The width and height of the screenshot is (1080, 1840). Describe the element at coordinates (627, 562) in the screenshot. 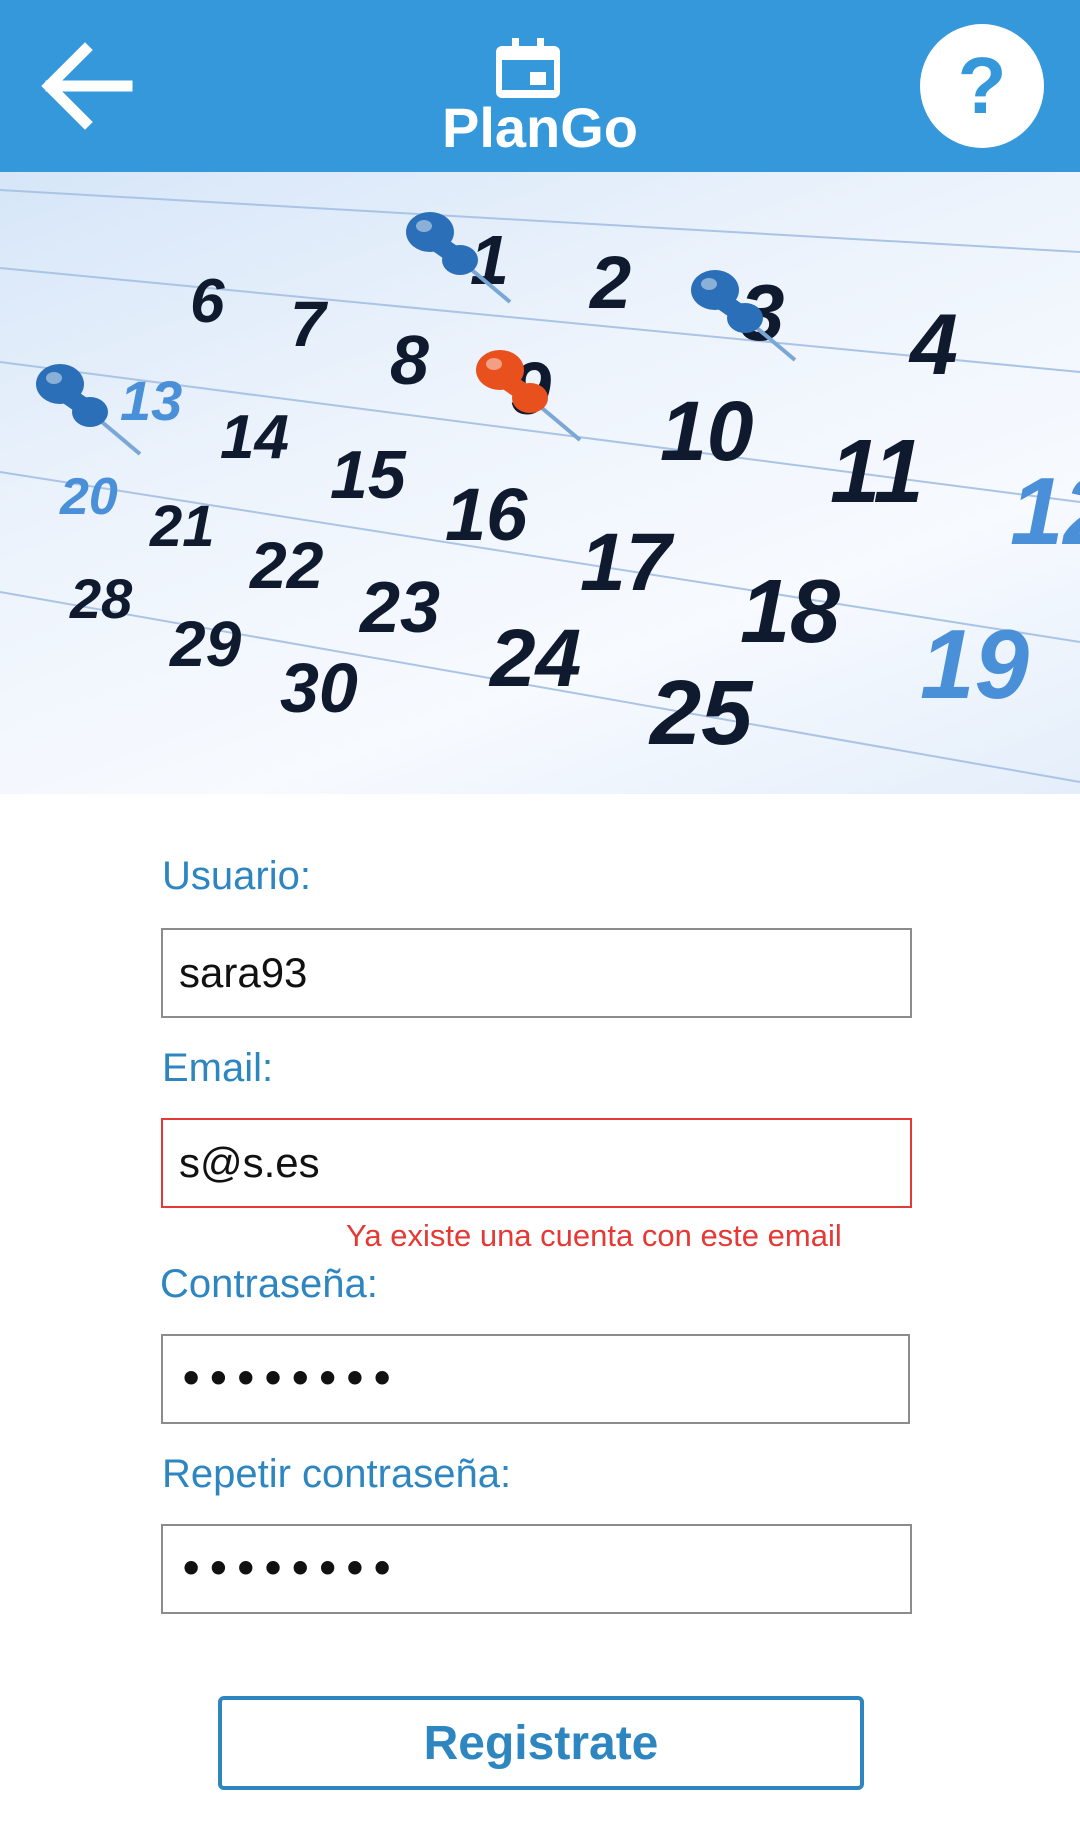

I see `hero-day-number: 17` at that location.